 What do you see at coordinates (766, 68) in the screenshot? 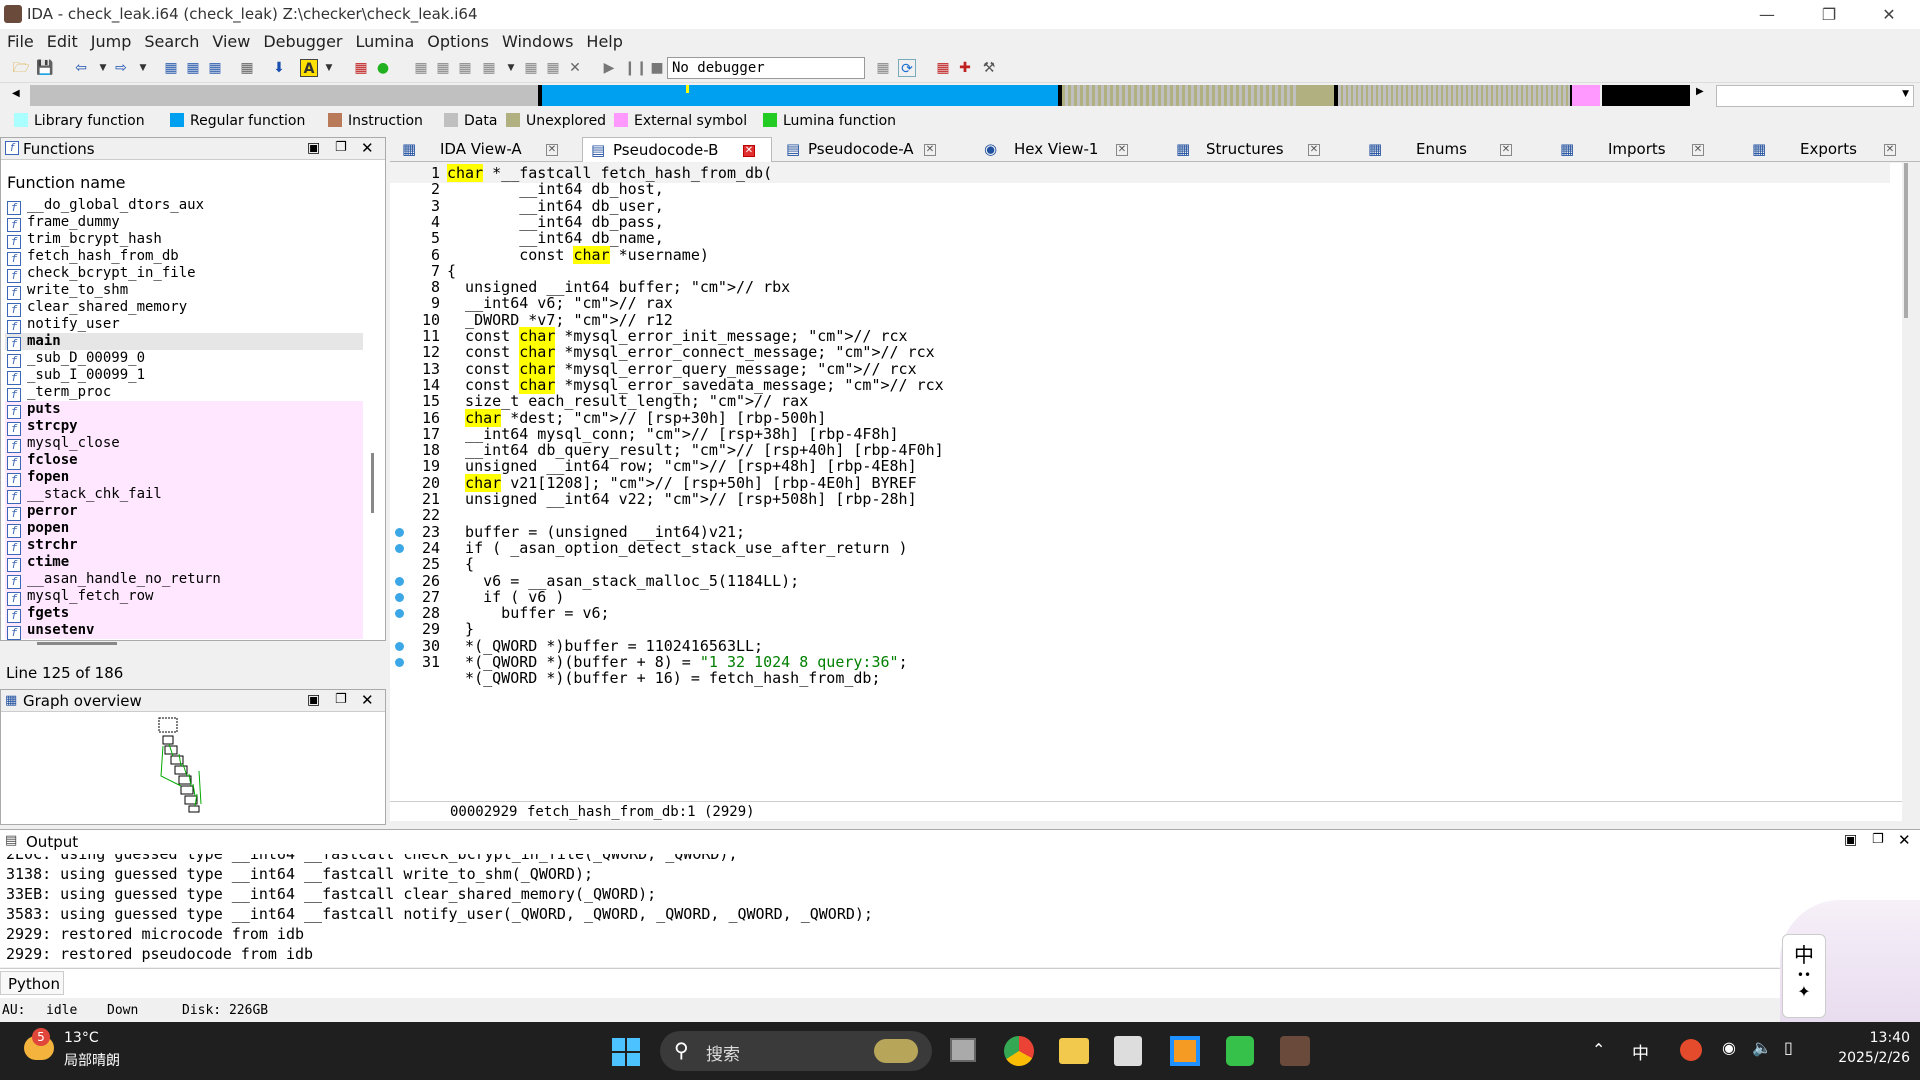
I see `debugger-select: No debugger` at bounding box center [766, 68].